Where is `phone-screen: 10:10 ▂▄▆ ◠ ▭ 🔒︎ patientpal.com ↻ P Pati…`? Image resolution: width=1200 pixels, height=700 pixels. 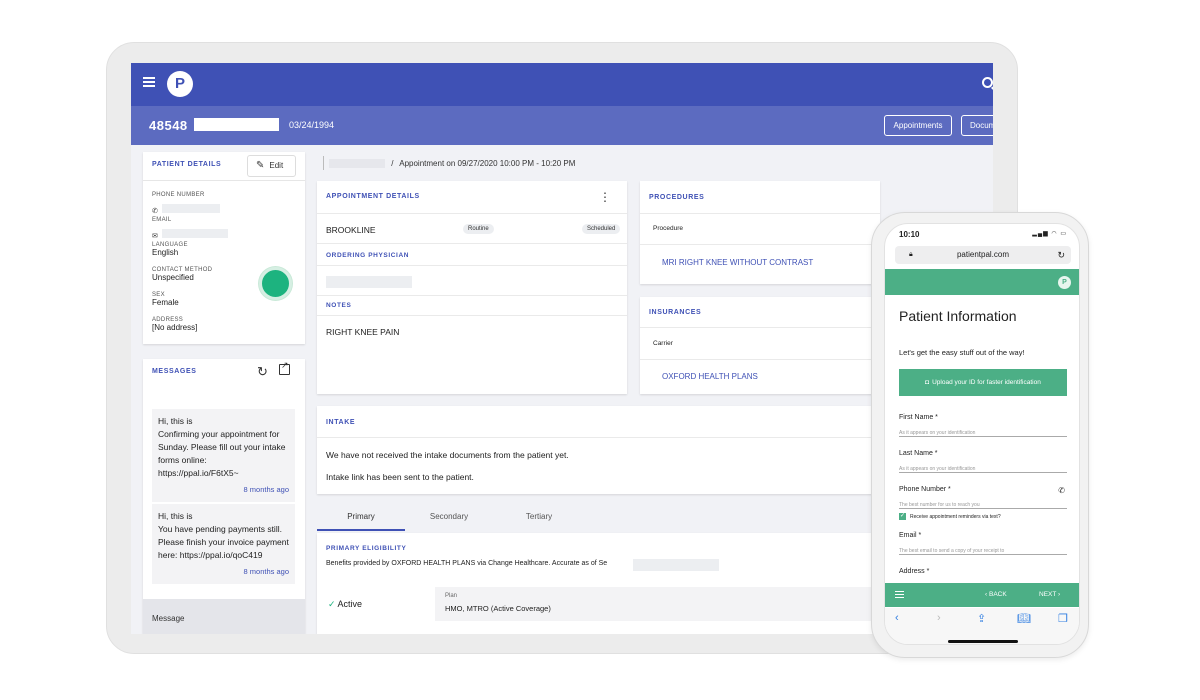
phone-screen: 10:10 ▂▄▆ ◠ ▭ 🔒︎ patientpal.com ↻ P Pati… is located at coordinates (982, 434).